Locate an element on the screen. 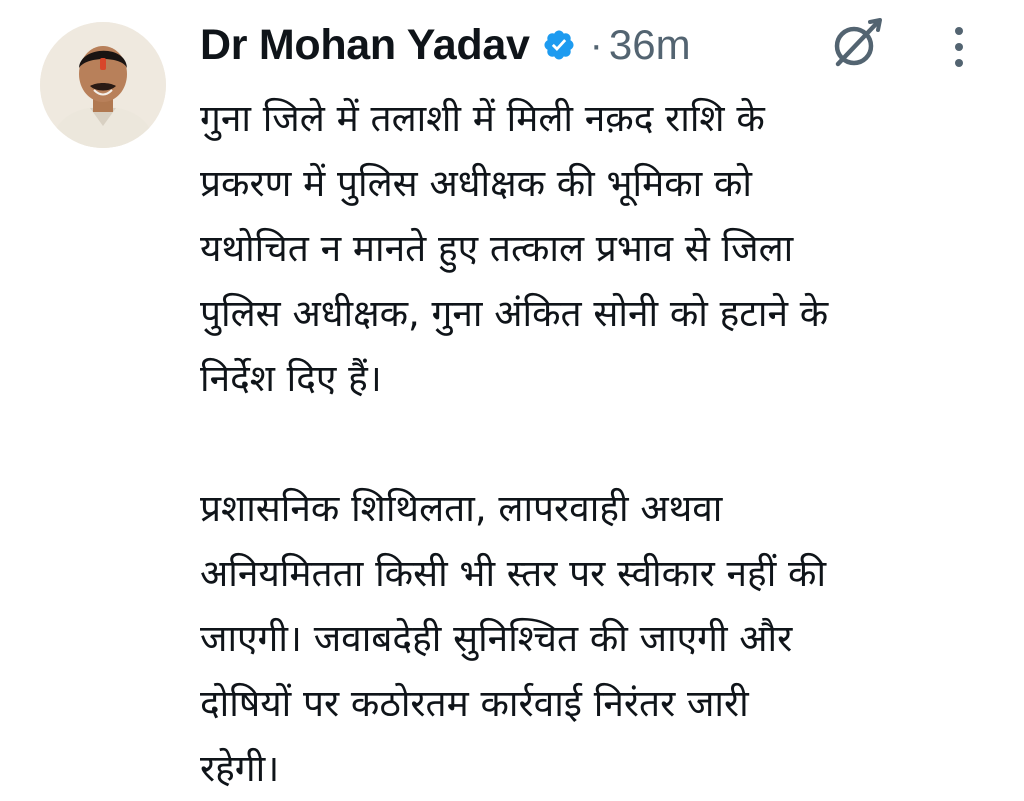  avatar is located at coordinates (103, 85).